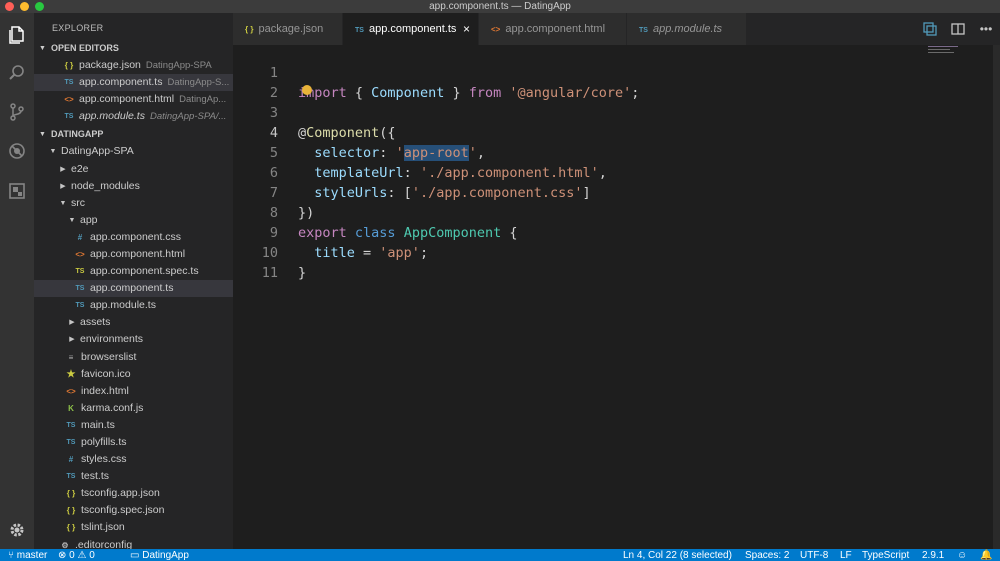  What do you see at coordinates (307, 90) in the screenshot?
I see `lightbulb-icon` at bounding box center [307, 90].